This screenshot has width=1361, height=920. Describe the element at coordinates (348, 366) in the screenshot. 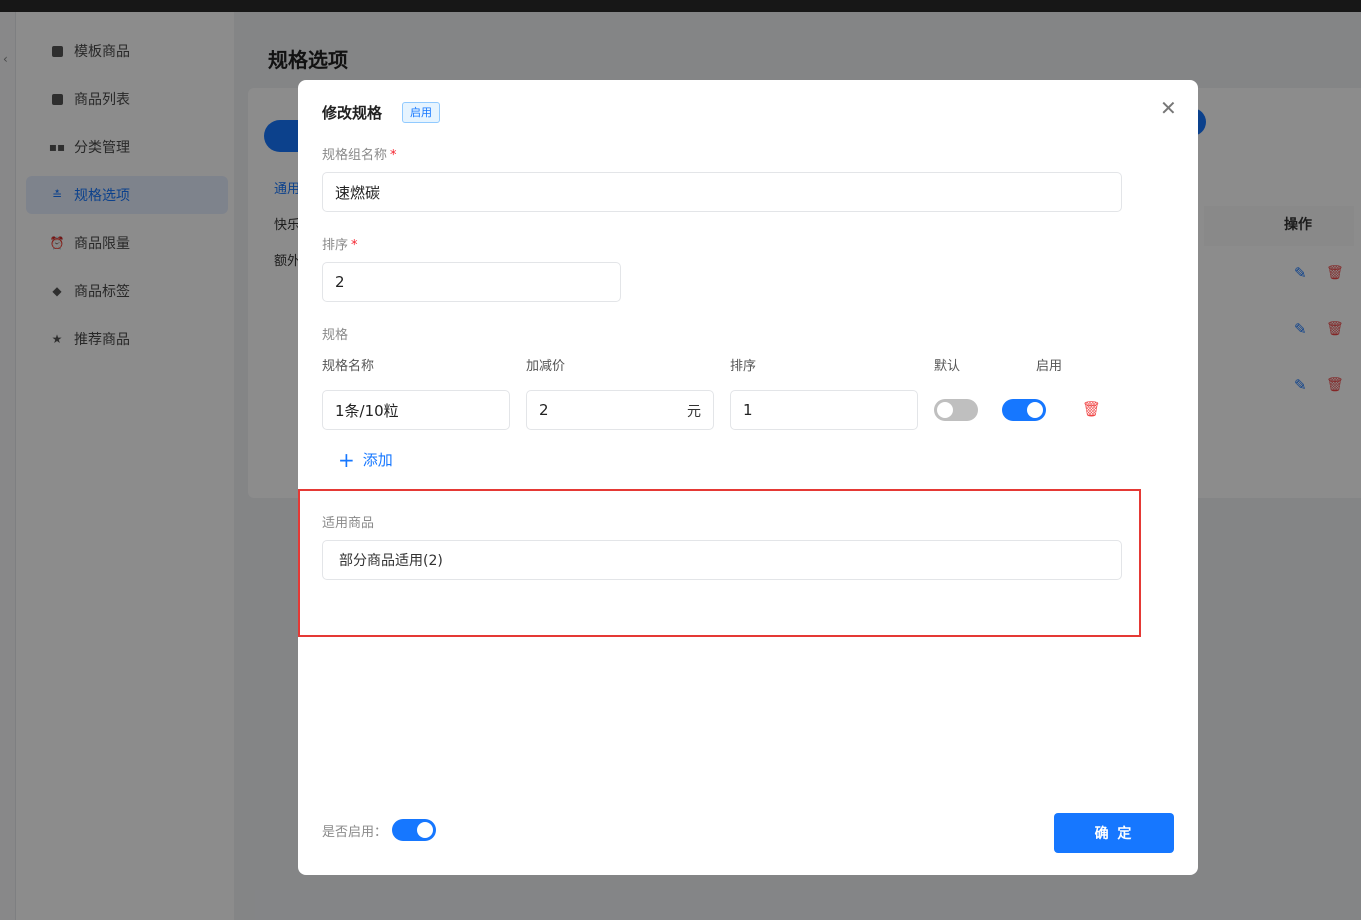

I see `column-spec-name: 规格名称` at that location.